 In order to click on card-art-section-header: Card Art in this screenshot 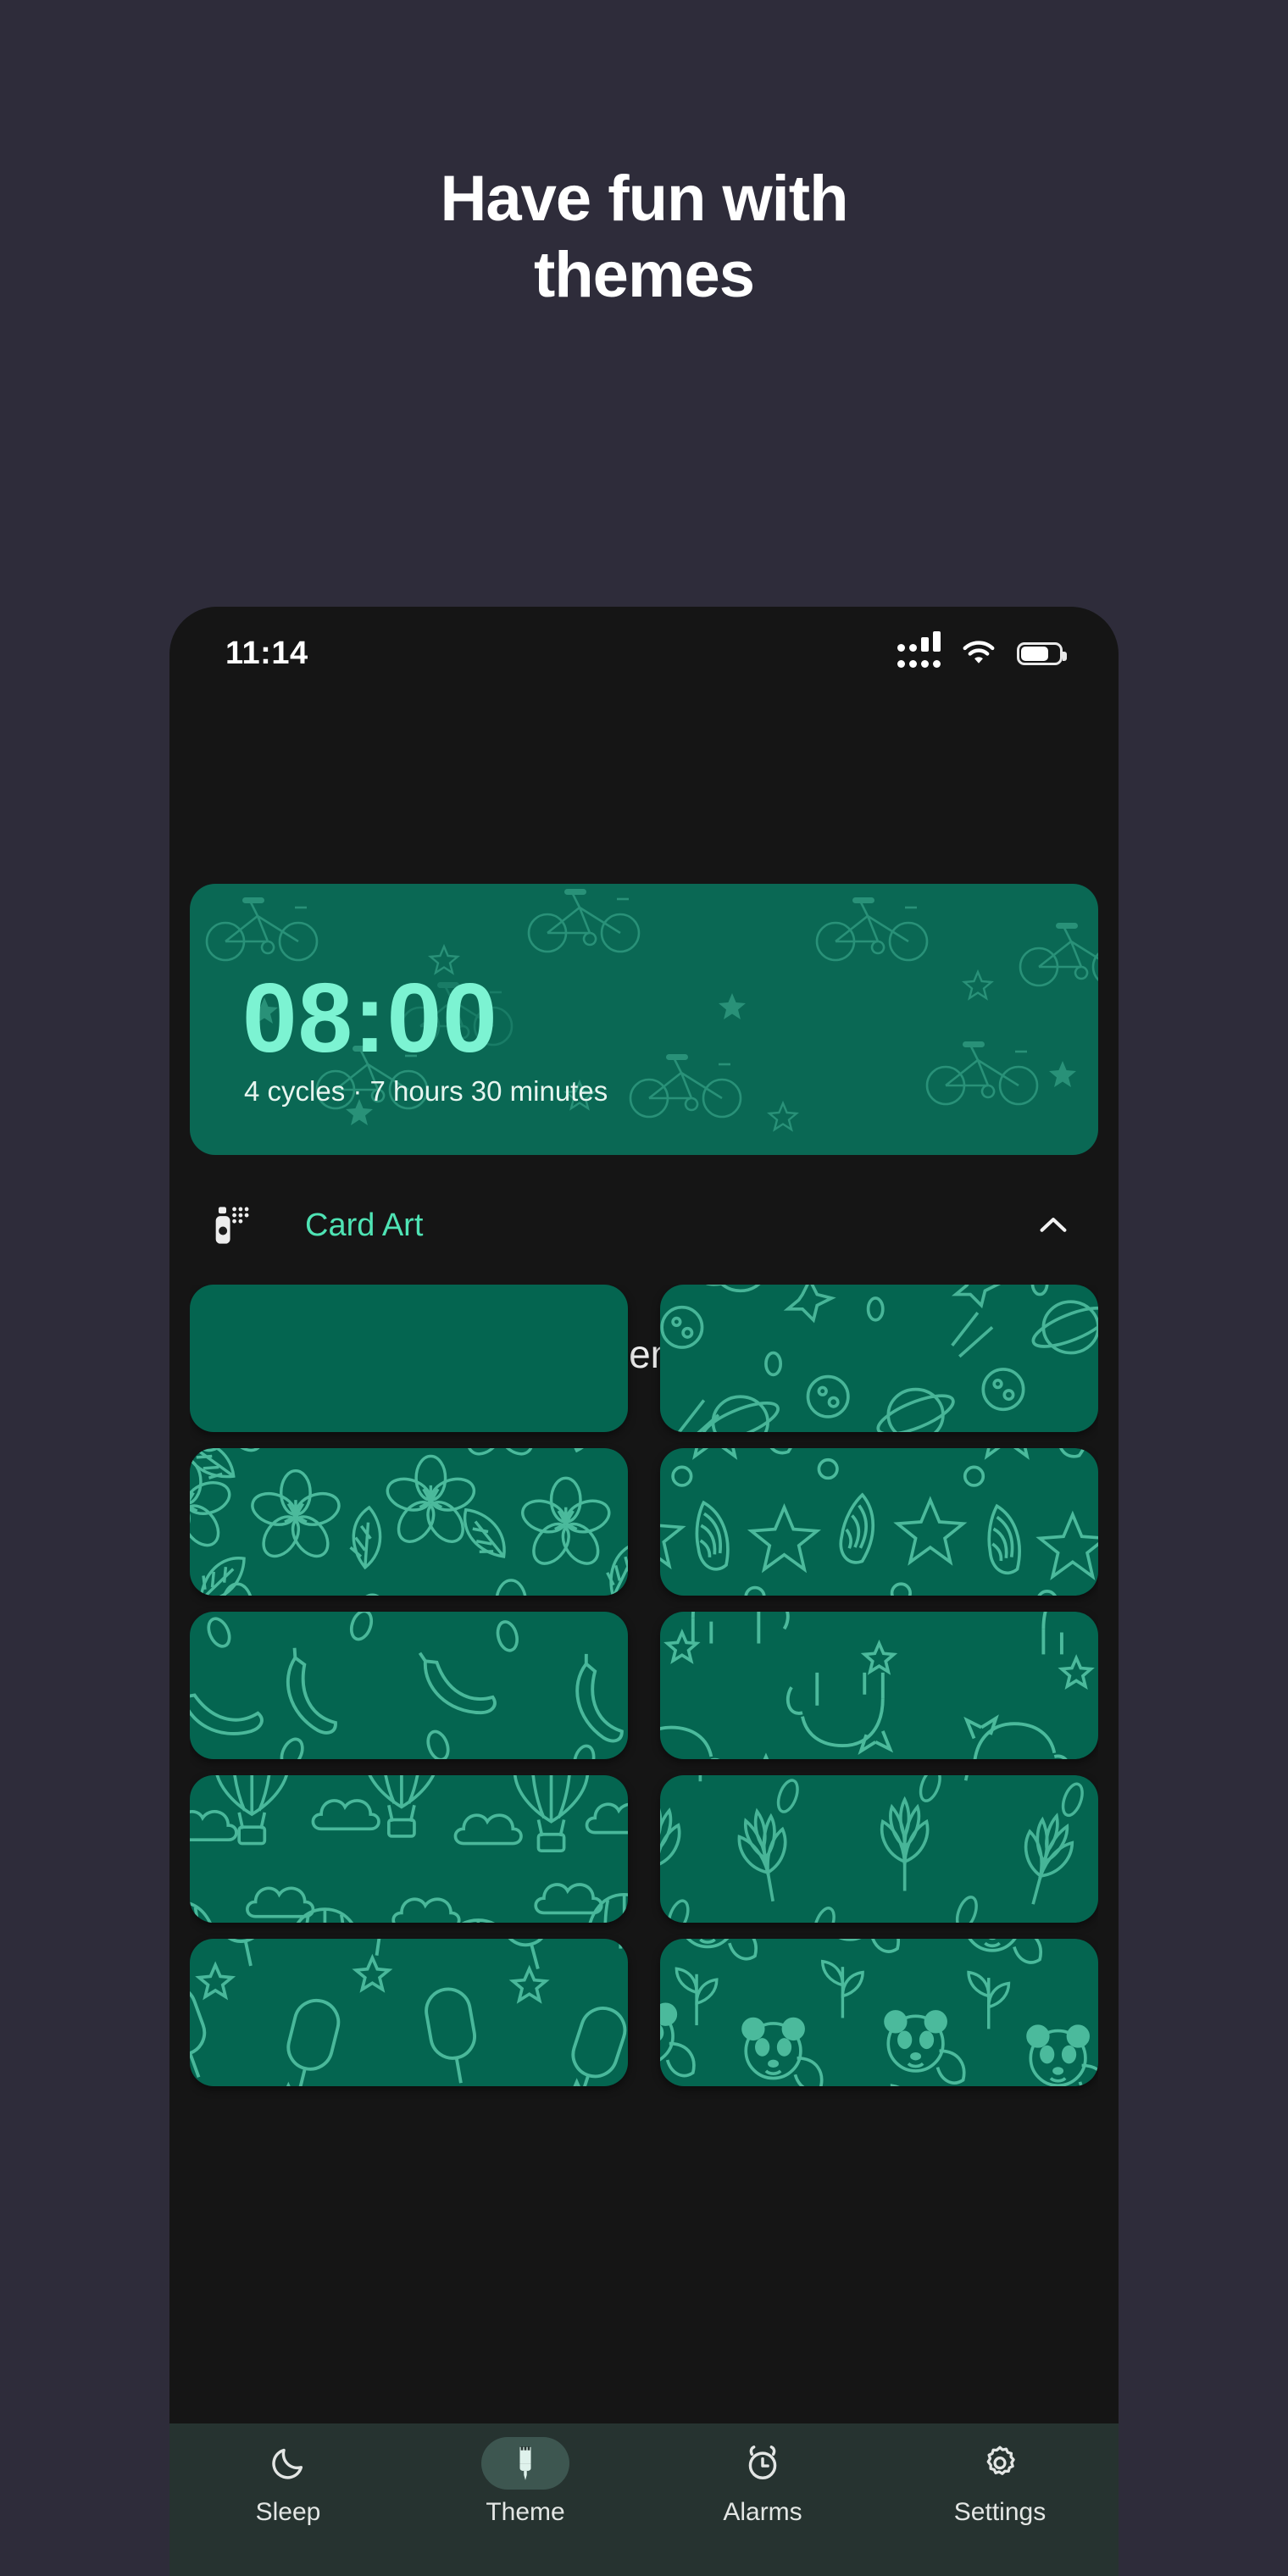, I will do `click(644, 1225)`.